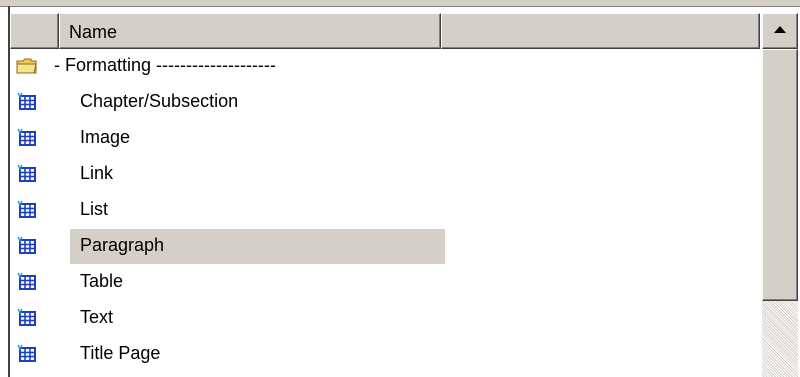  Describe the element at coordinates (386, 318) in the screenshot. I see `list-item: Text` at that location.